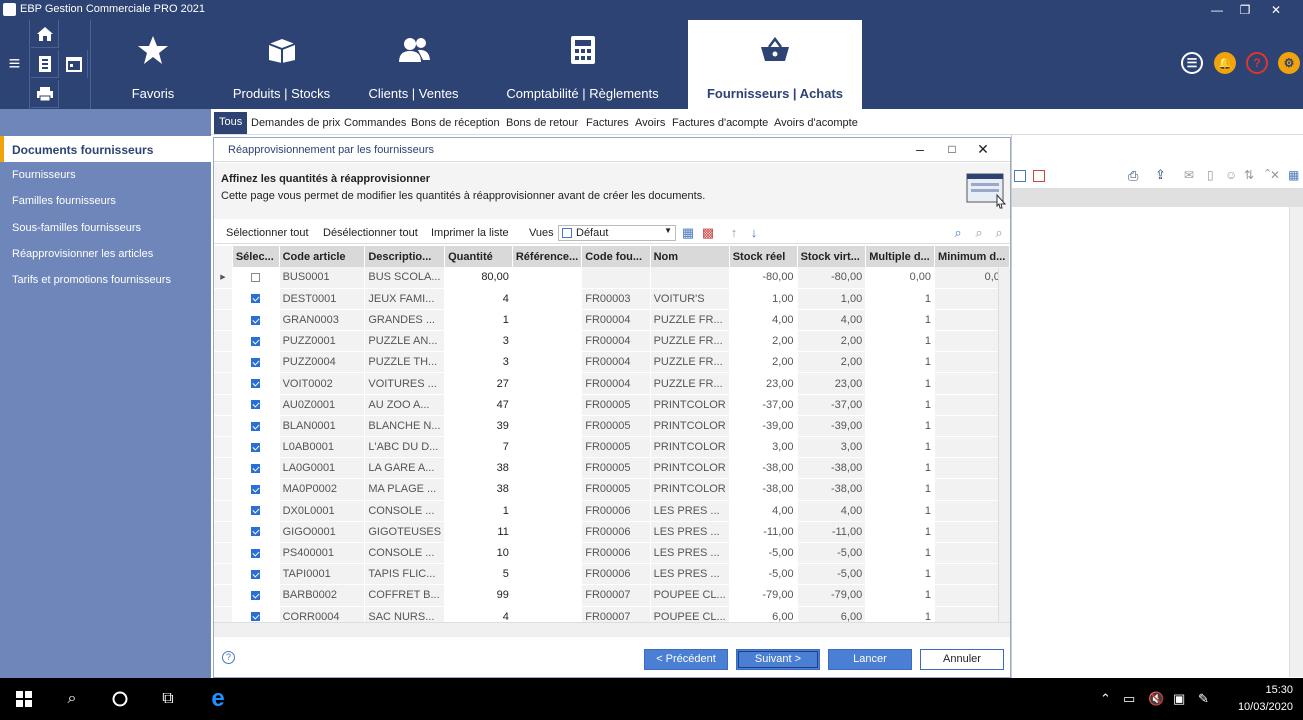  Describe the element at coordinates (1179, 699) in the screenshot. I see `network-icon: ▣` at that location.